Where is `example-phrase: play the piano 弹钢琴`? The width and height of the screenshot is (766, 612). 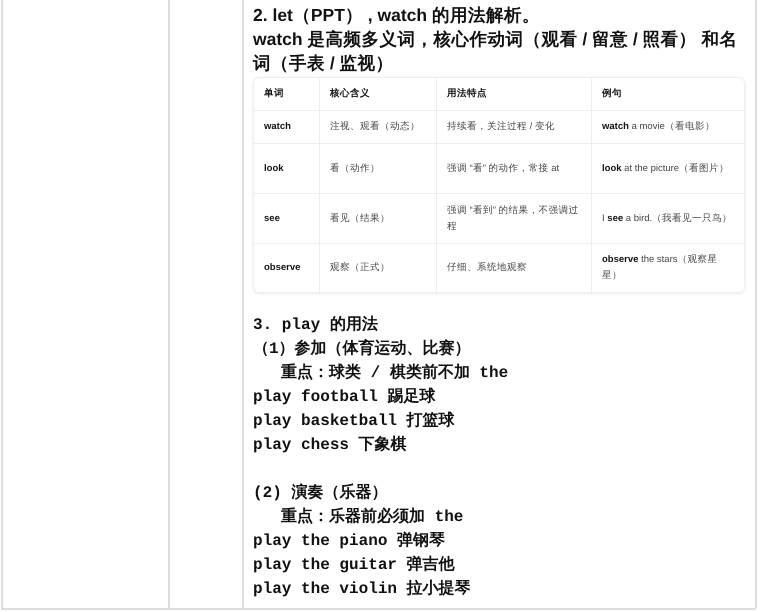
example-phrase: play the piano 弹钢琴 is located at coordinates (349, 541).